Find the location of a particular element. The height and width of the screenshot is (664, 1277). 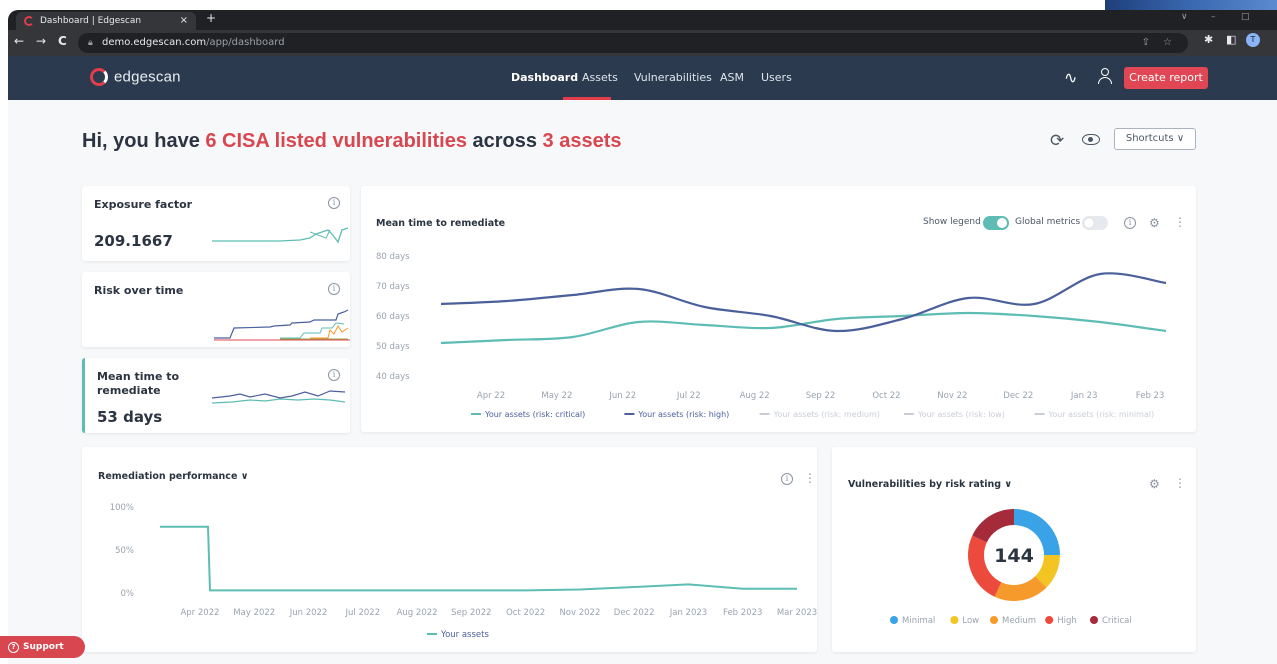

mttr-title: Mean time to remediate is located at coordinates (138, 384).